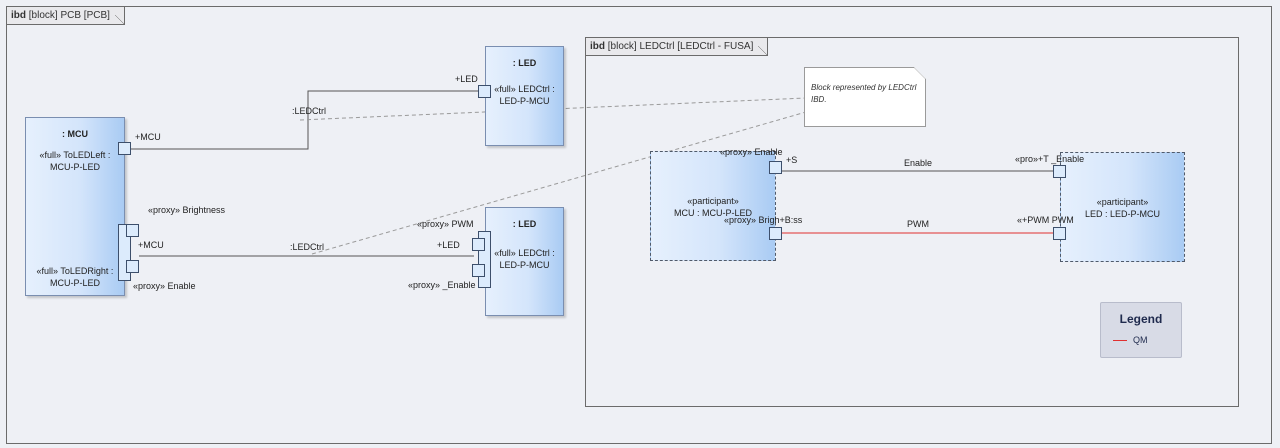 The image size is (1280, 448). I want to click on participant-mcu-stereotype: «participant», so click(713, 201).